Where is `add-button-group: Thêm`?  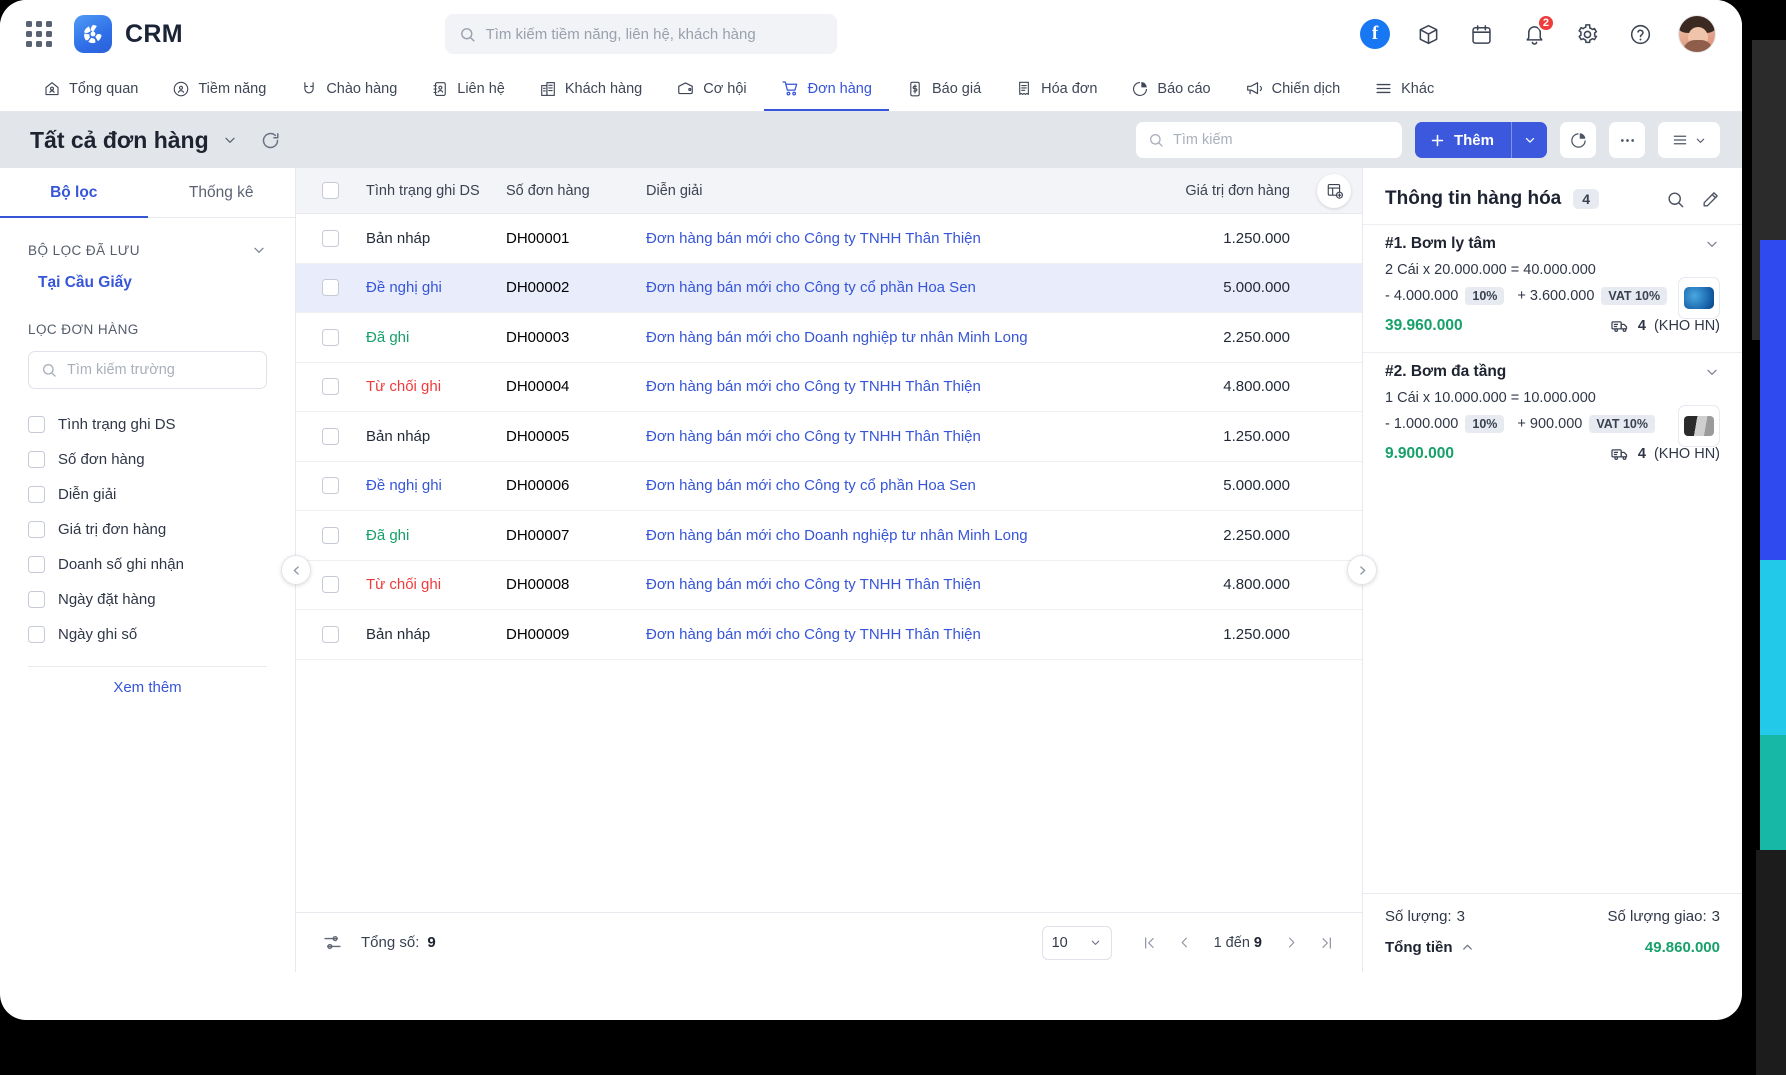 add-button-group: Thêm is located at coordinates (1480, 140).